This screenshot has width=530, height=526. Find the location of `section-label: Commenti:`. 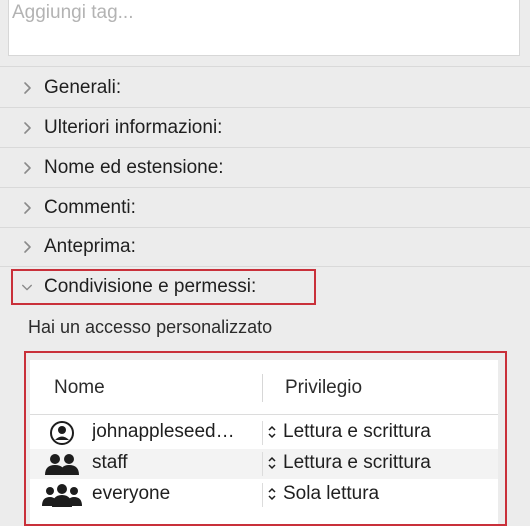

section-label: Commenti: is located at coordinates (90, 207).